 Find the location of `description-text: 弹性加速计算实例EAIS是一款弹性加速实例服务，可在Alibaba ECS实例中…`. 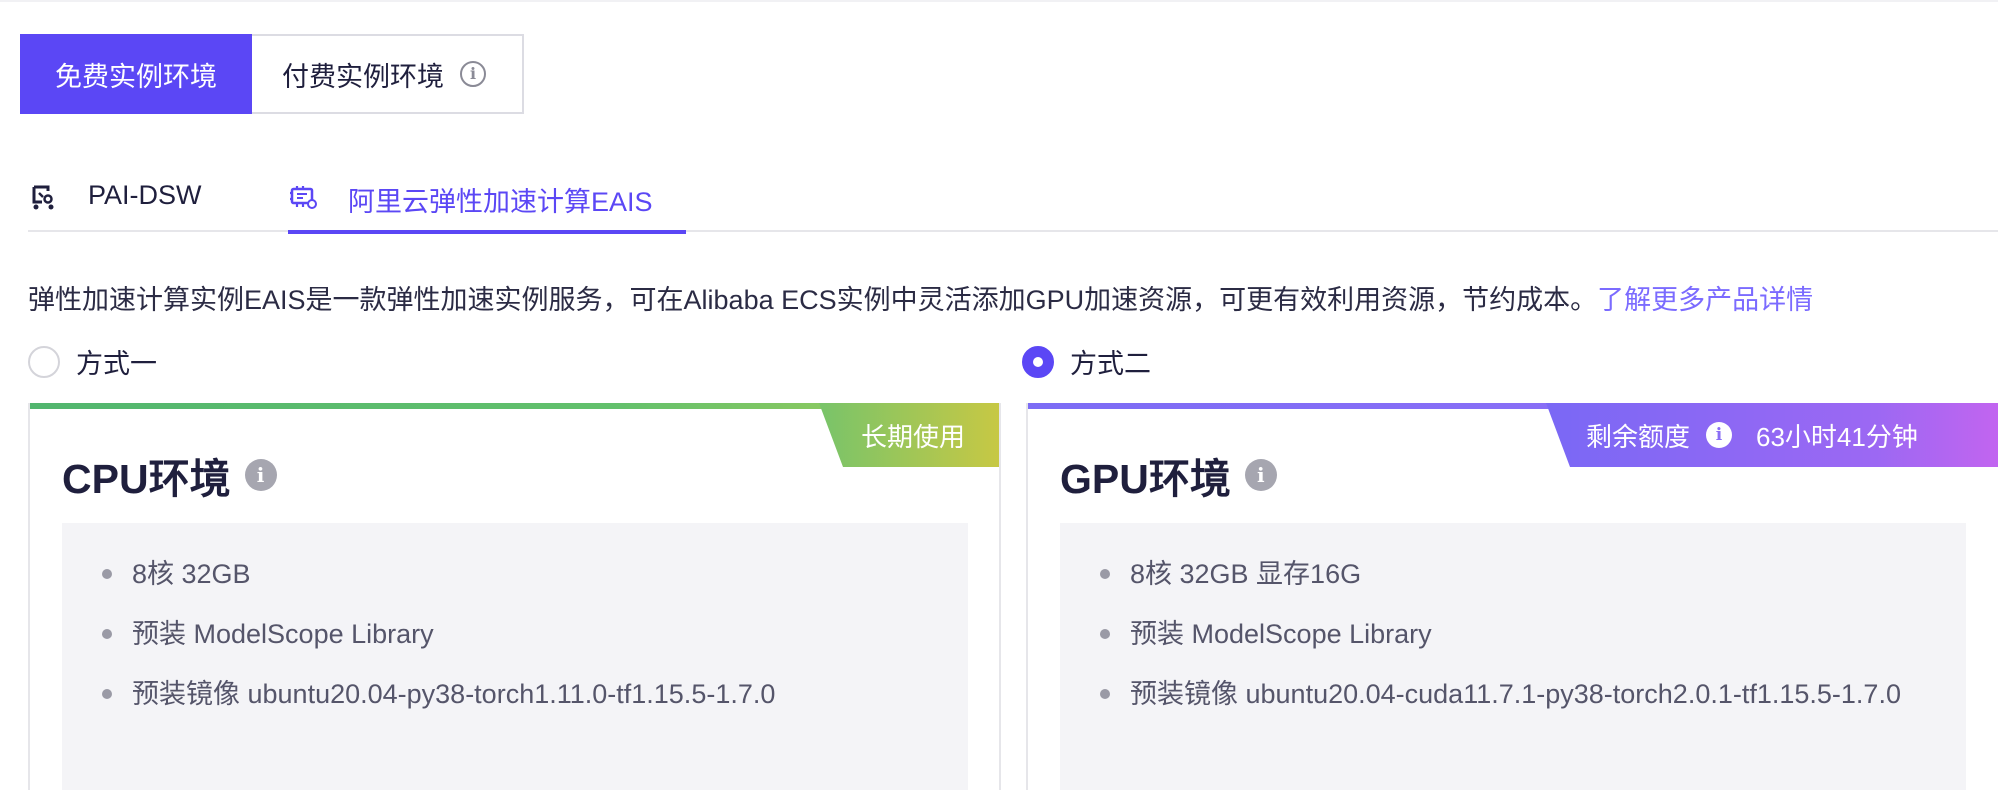

description-text: 弹性加速计算实例EAIS是一款弹性加速实例服务，可在Alibaba ECS实例中… is located at coordinates (813, 300).